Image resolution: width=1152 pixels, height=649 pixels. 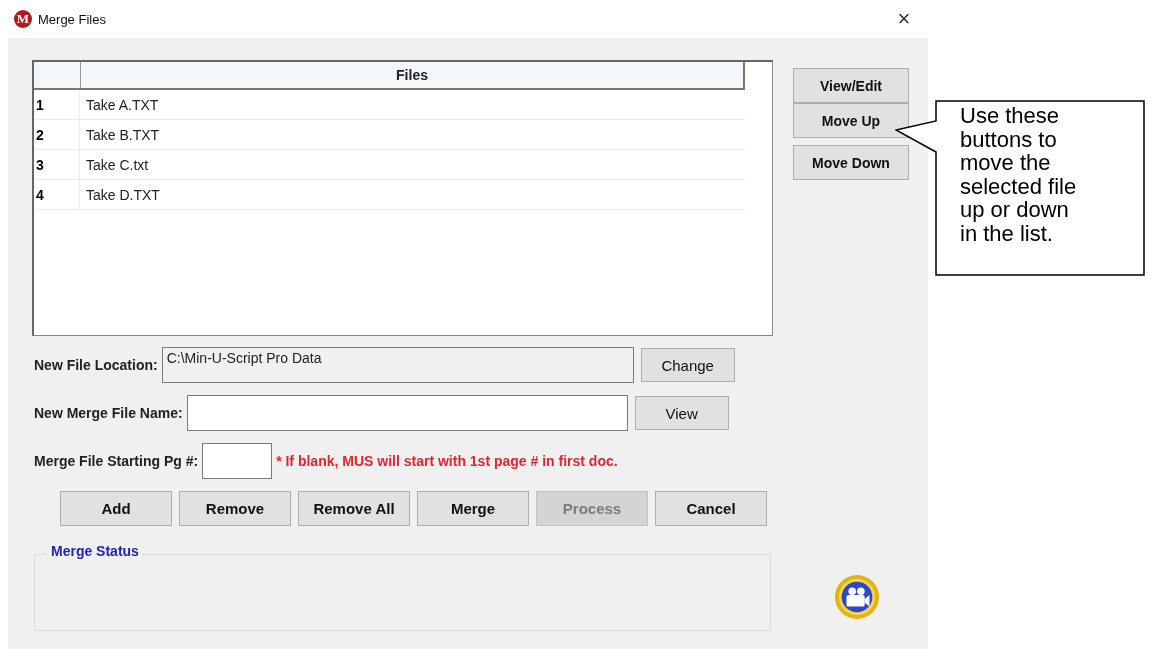 What do you see at coordinates (57, 194) in the screenshot?
I see `row-number: 4` at bounding box center [57, 194].